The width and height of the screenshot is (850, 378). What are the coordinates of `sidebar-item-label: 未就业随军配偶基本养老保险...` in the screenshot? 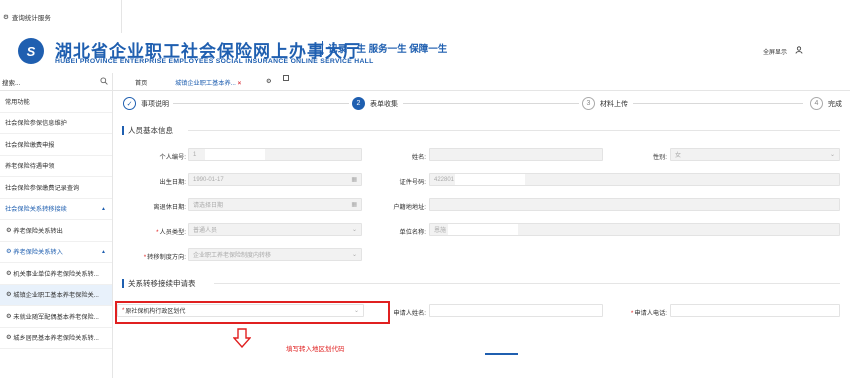 It's located at (56, 317).